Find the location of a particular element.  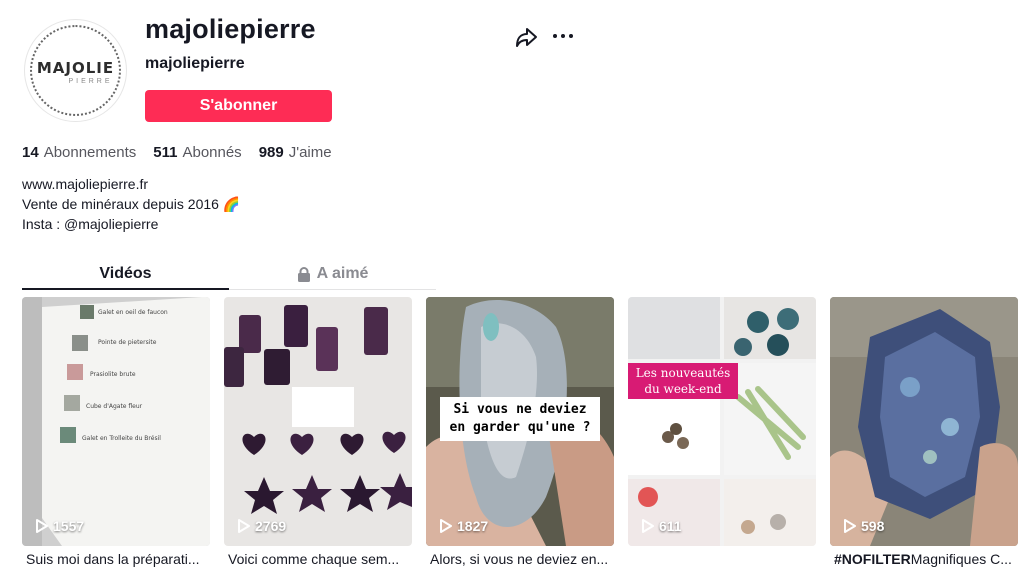

profile-tabs: Vidéos A aimé is located at coordinates (229, 275).